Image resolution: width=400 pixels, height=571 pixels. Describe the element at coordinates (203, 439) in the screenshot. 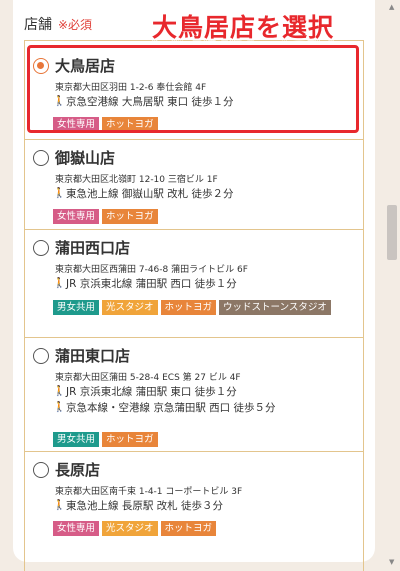

I see `store-tags: 男女共用 ホットヨガ` at that location.